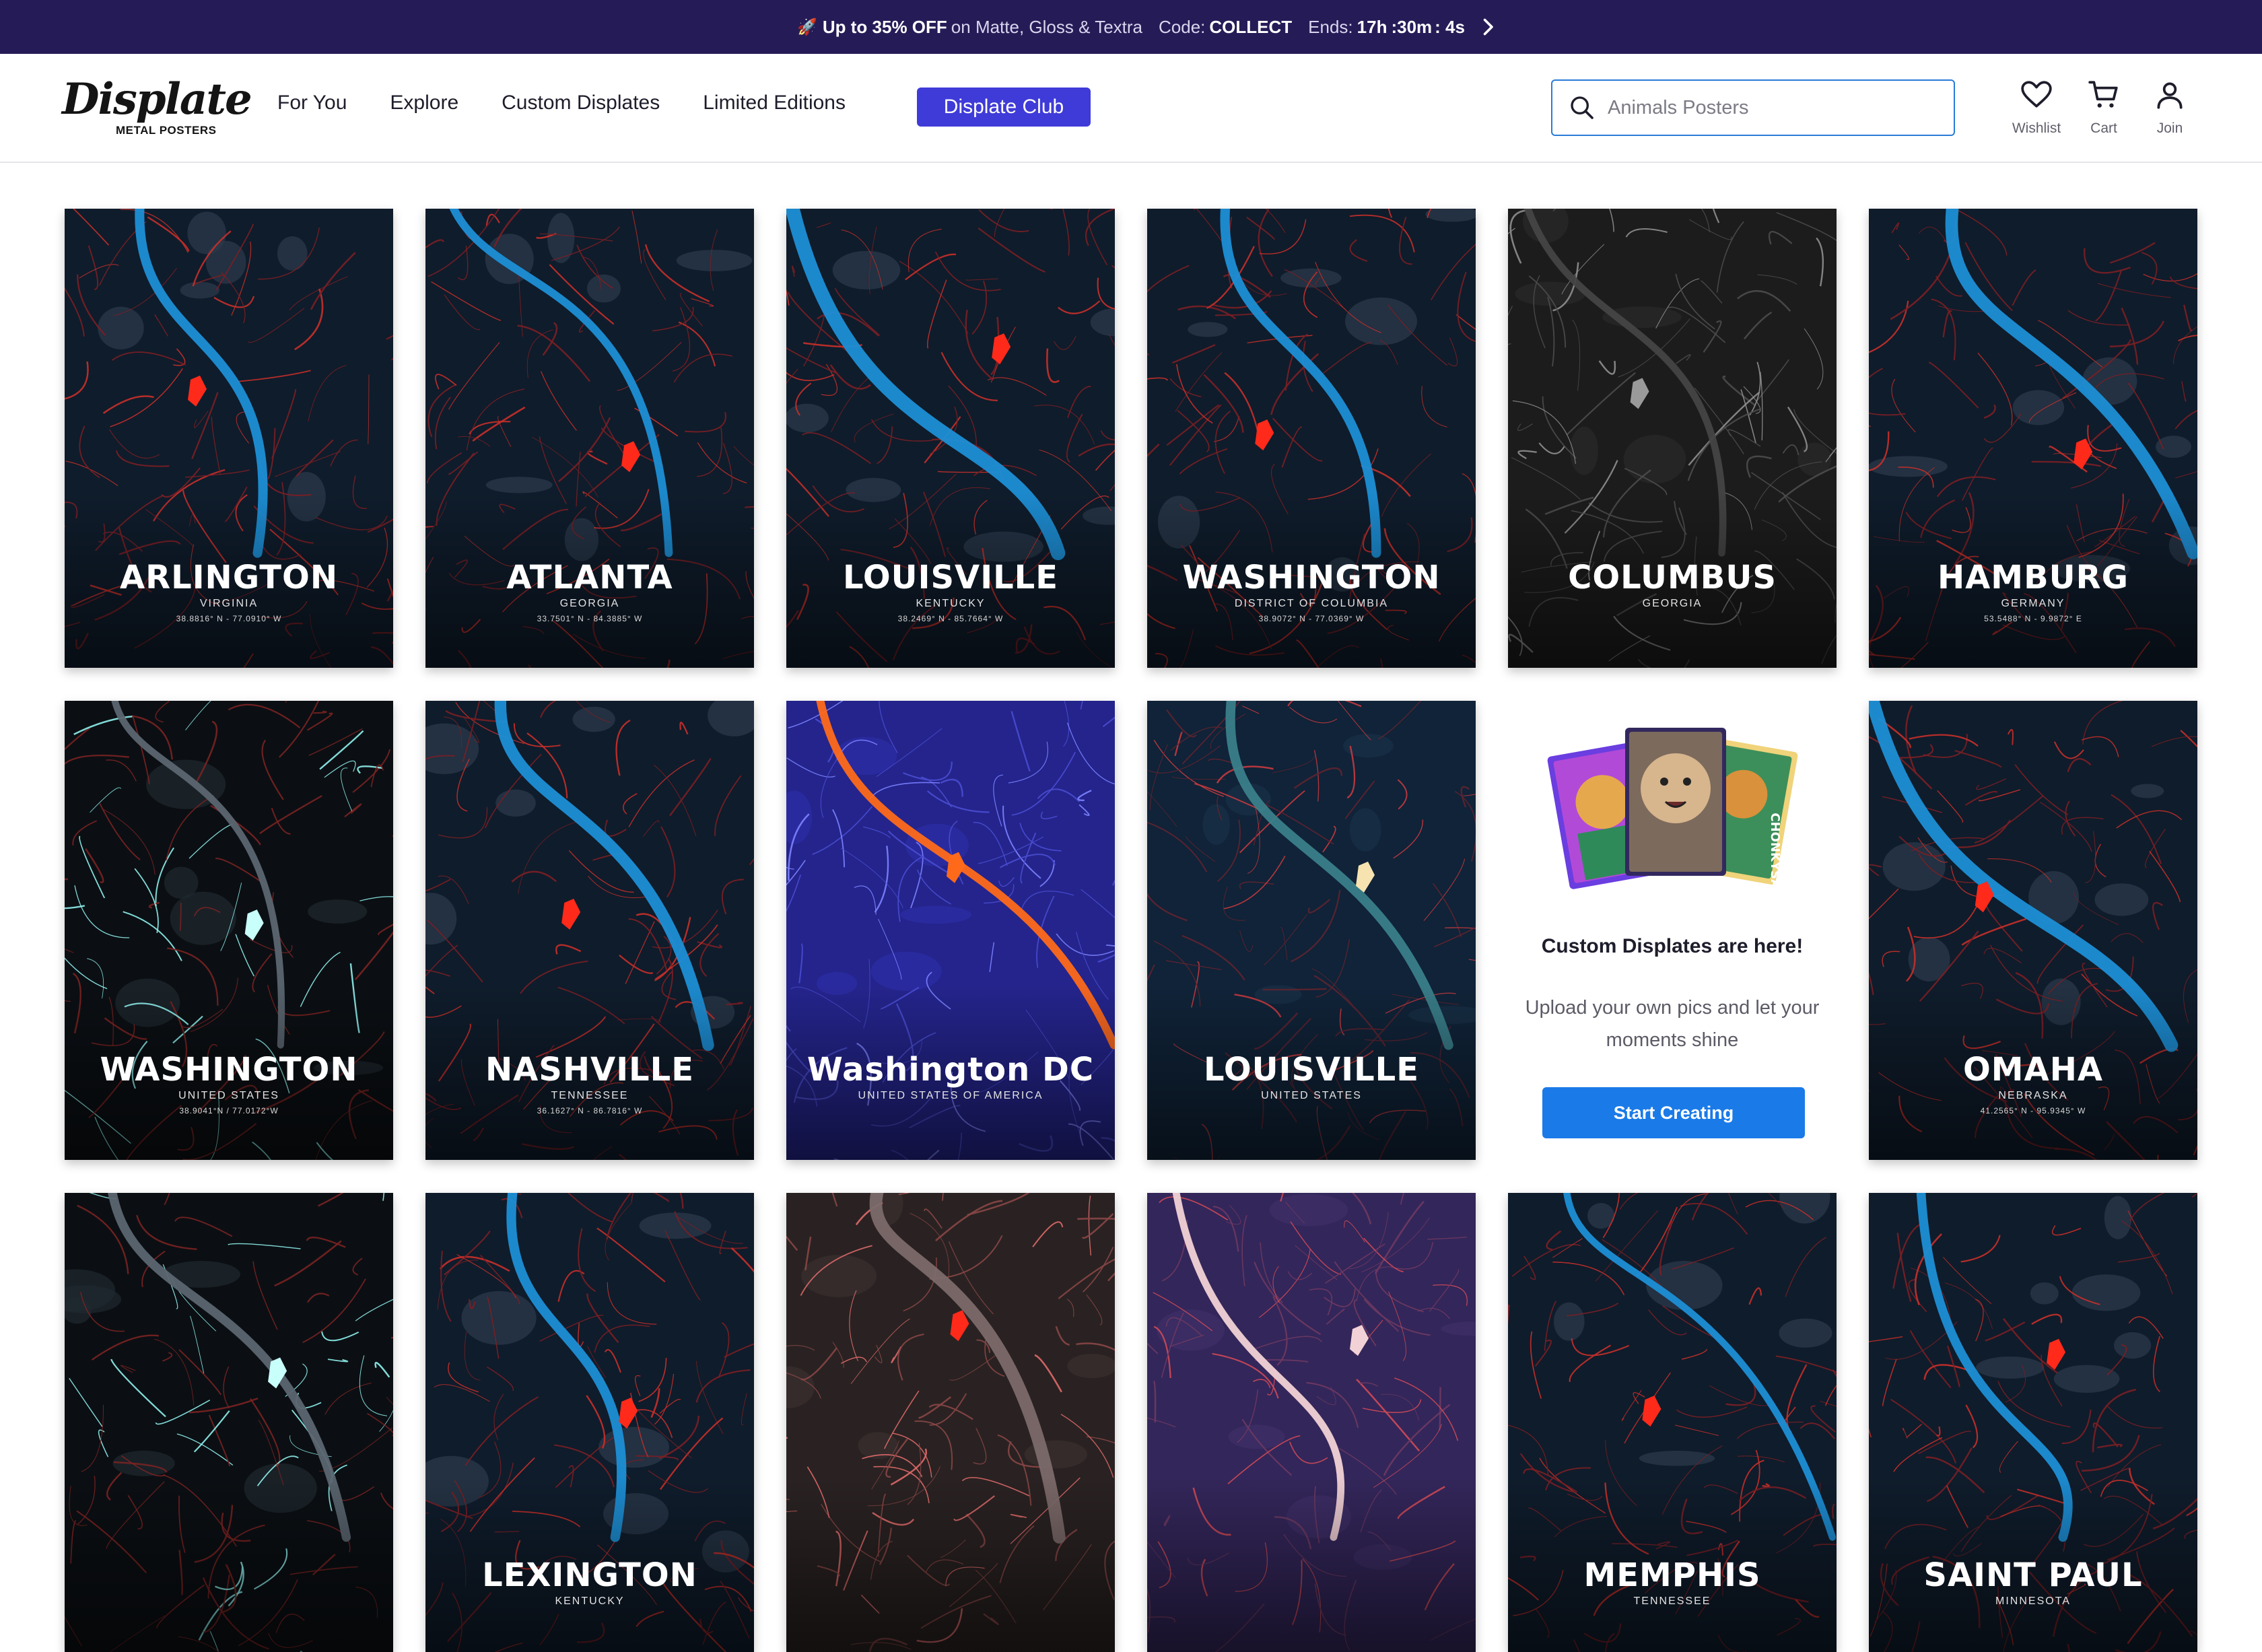 The image size is (2262, 1652). I want to click on heart-icon, so click(2037, 94).